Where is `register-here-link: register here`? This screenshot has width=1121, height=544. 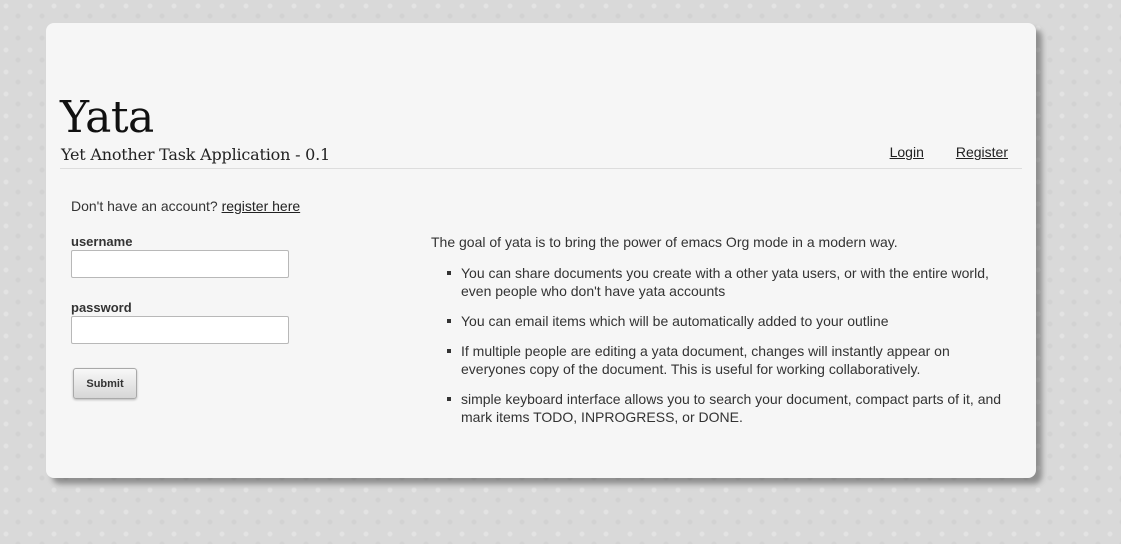
register-here-link: register here is located at coordinates (261, 206).